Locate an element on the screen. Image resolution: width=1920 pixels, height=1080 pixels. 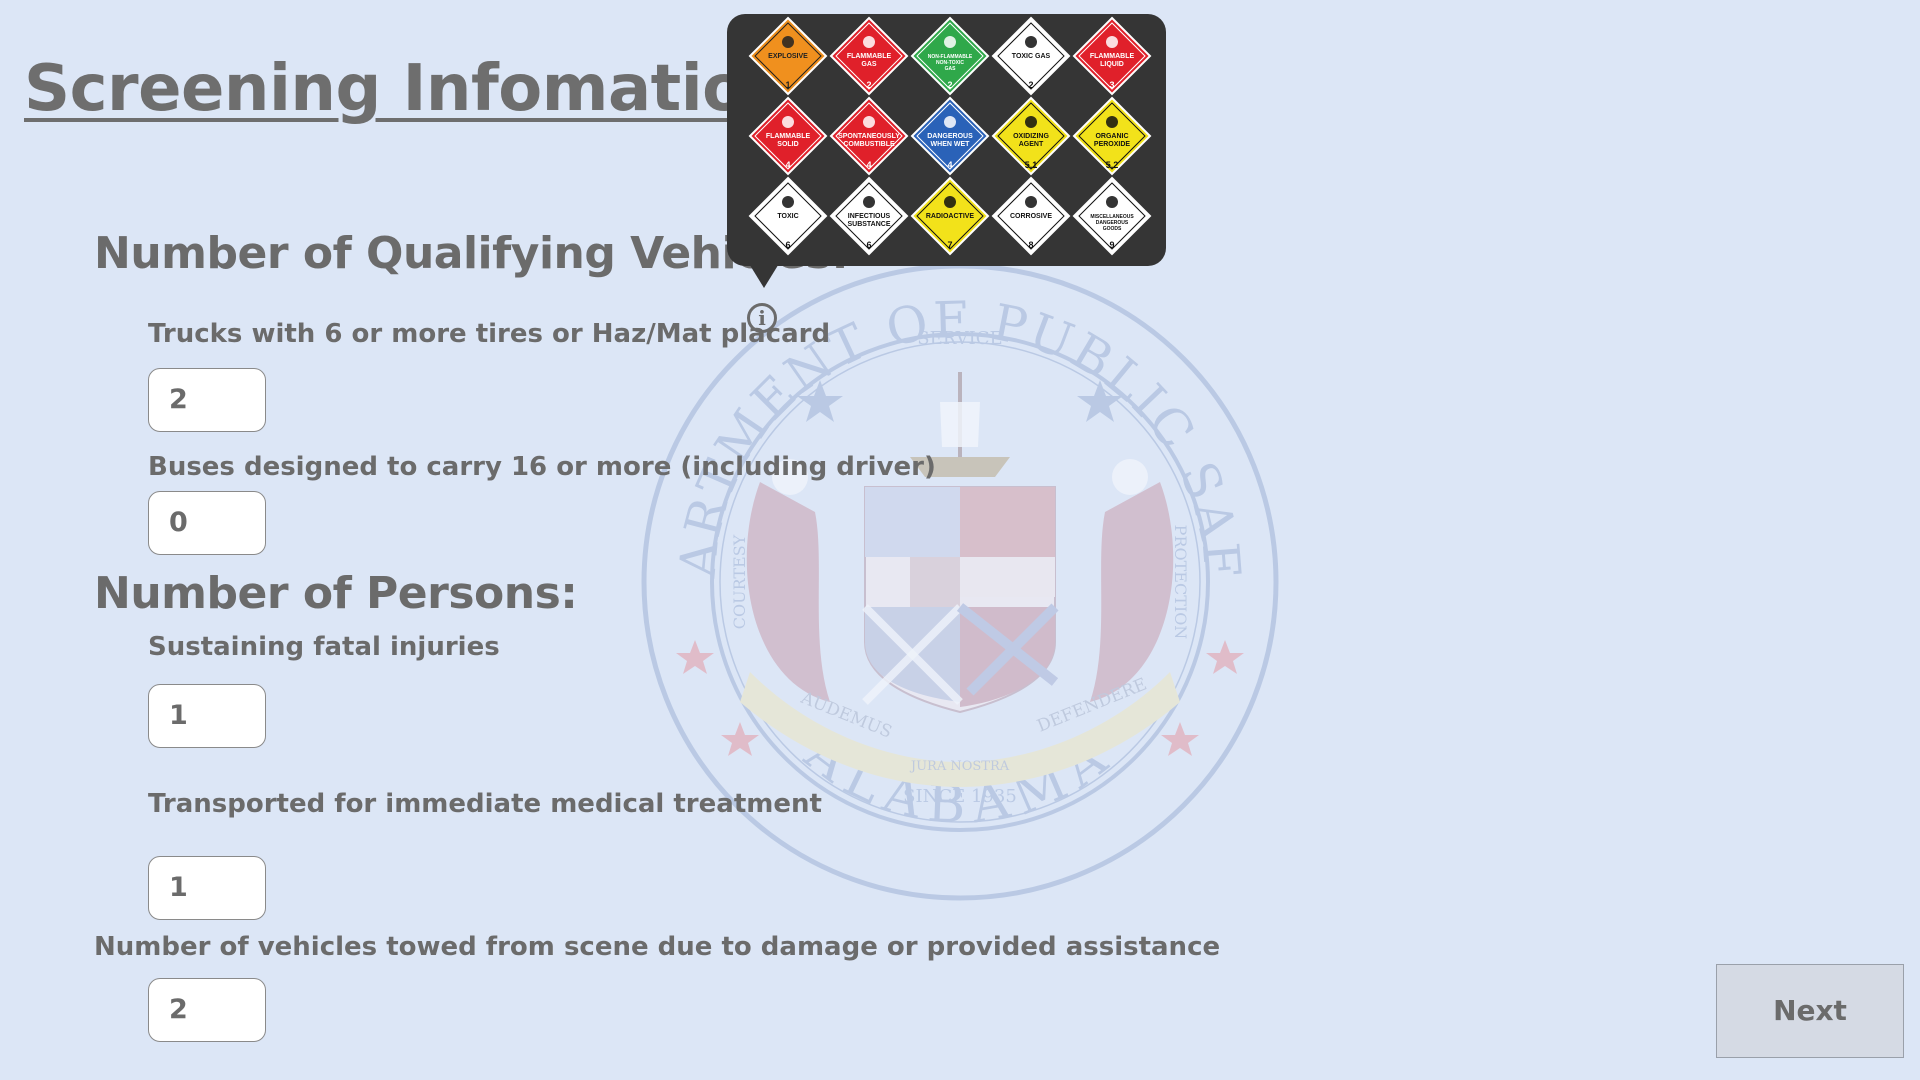
hazmat-placard-icon: TOXIC 6 is located at coordinates (788, 216).